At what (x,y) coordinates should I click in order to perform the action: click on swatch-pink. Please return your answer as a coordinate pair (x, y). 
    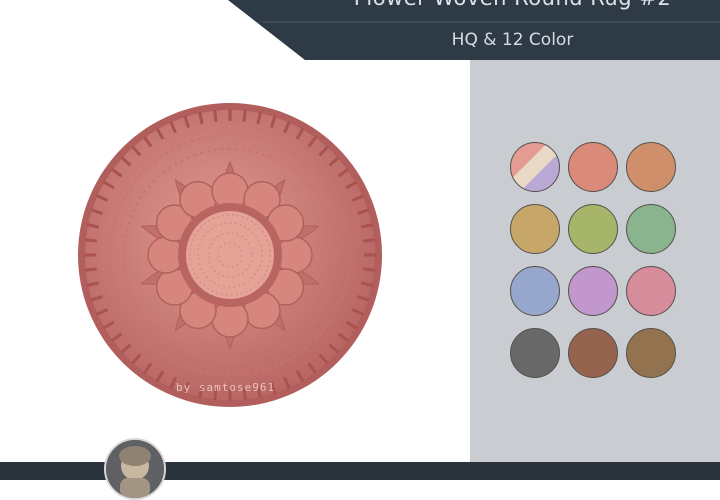
    Looking at the image, I should click on (651, 291).